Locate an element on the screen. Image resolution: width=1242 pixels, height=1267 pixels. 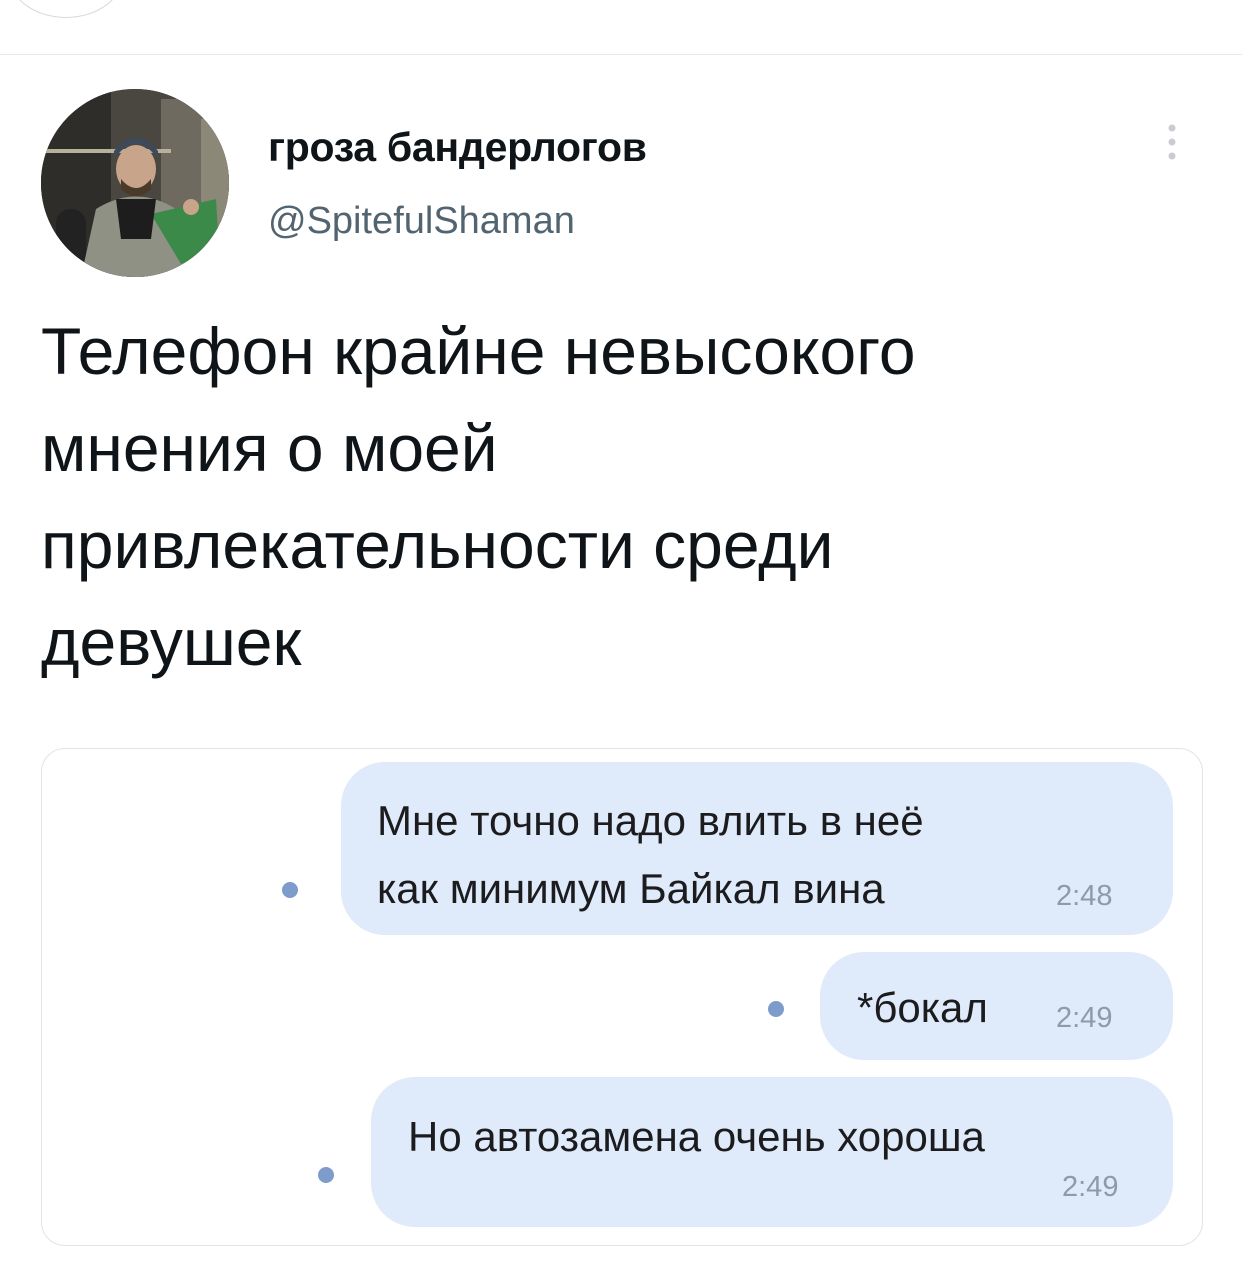
user-handle: @SpitefulShaman is located at coordinates (421, 221).